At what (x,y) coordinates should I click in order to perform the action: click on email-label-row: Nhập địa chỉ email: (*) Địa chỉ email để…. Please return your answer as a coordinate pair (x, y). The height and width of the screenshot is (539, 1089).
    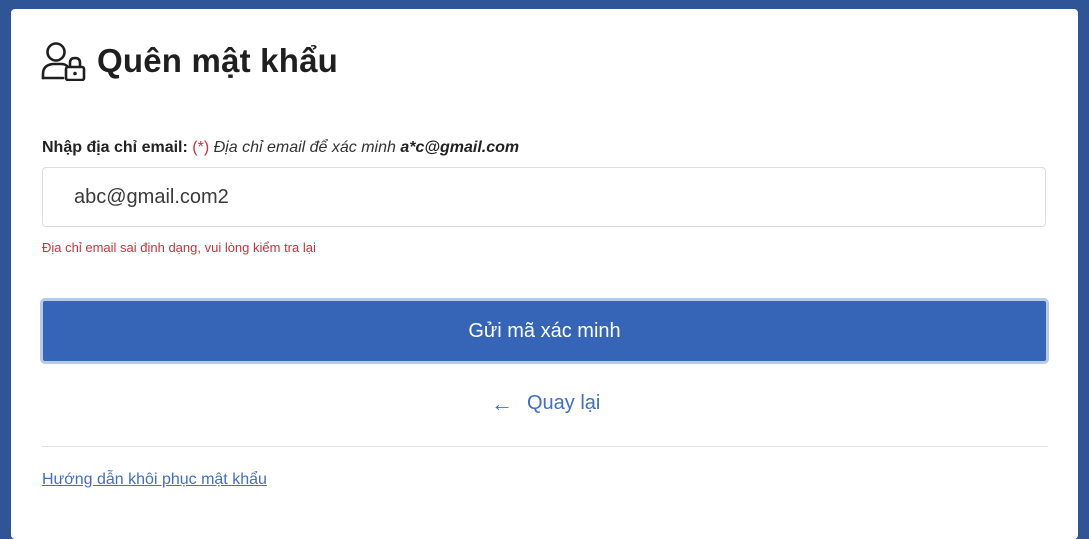
    Looking at the image, I should click on (280, 148).